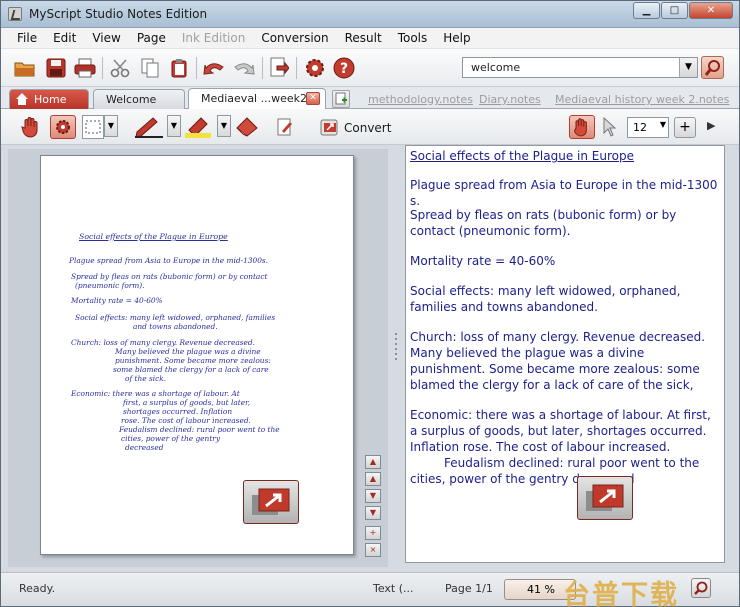 The width and height of the screenshot is (740, 607). What do you see at coordinates (646, 10) in the screenshot?
I see `minimize-button: ▁` at bounding box center [646, 10].